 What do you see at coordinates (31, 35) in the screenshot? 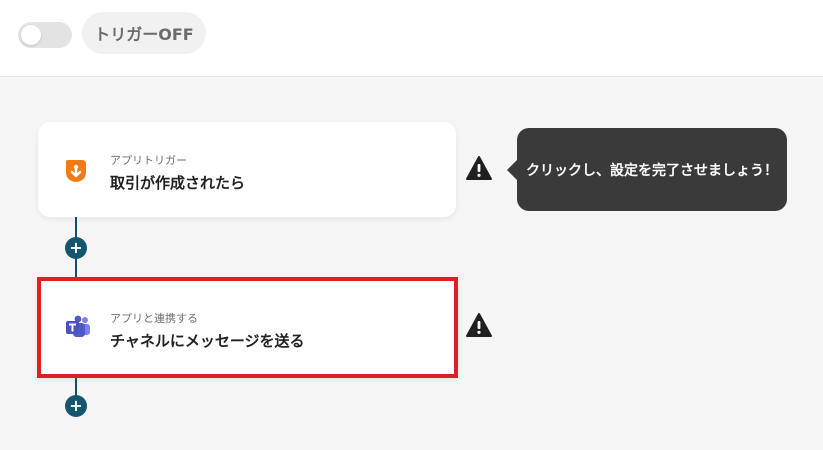
I see `toggle-knob` at bounding box center [31, 35].